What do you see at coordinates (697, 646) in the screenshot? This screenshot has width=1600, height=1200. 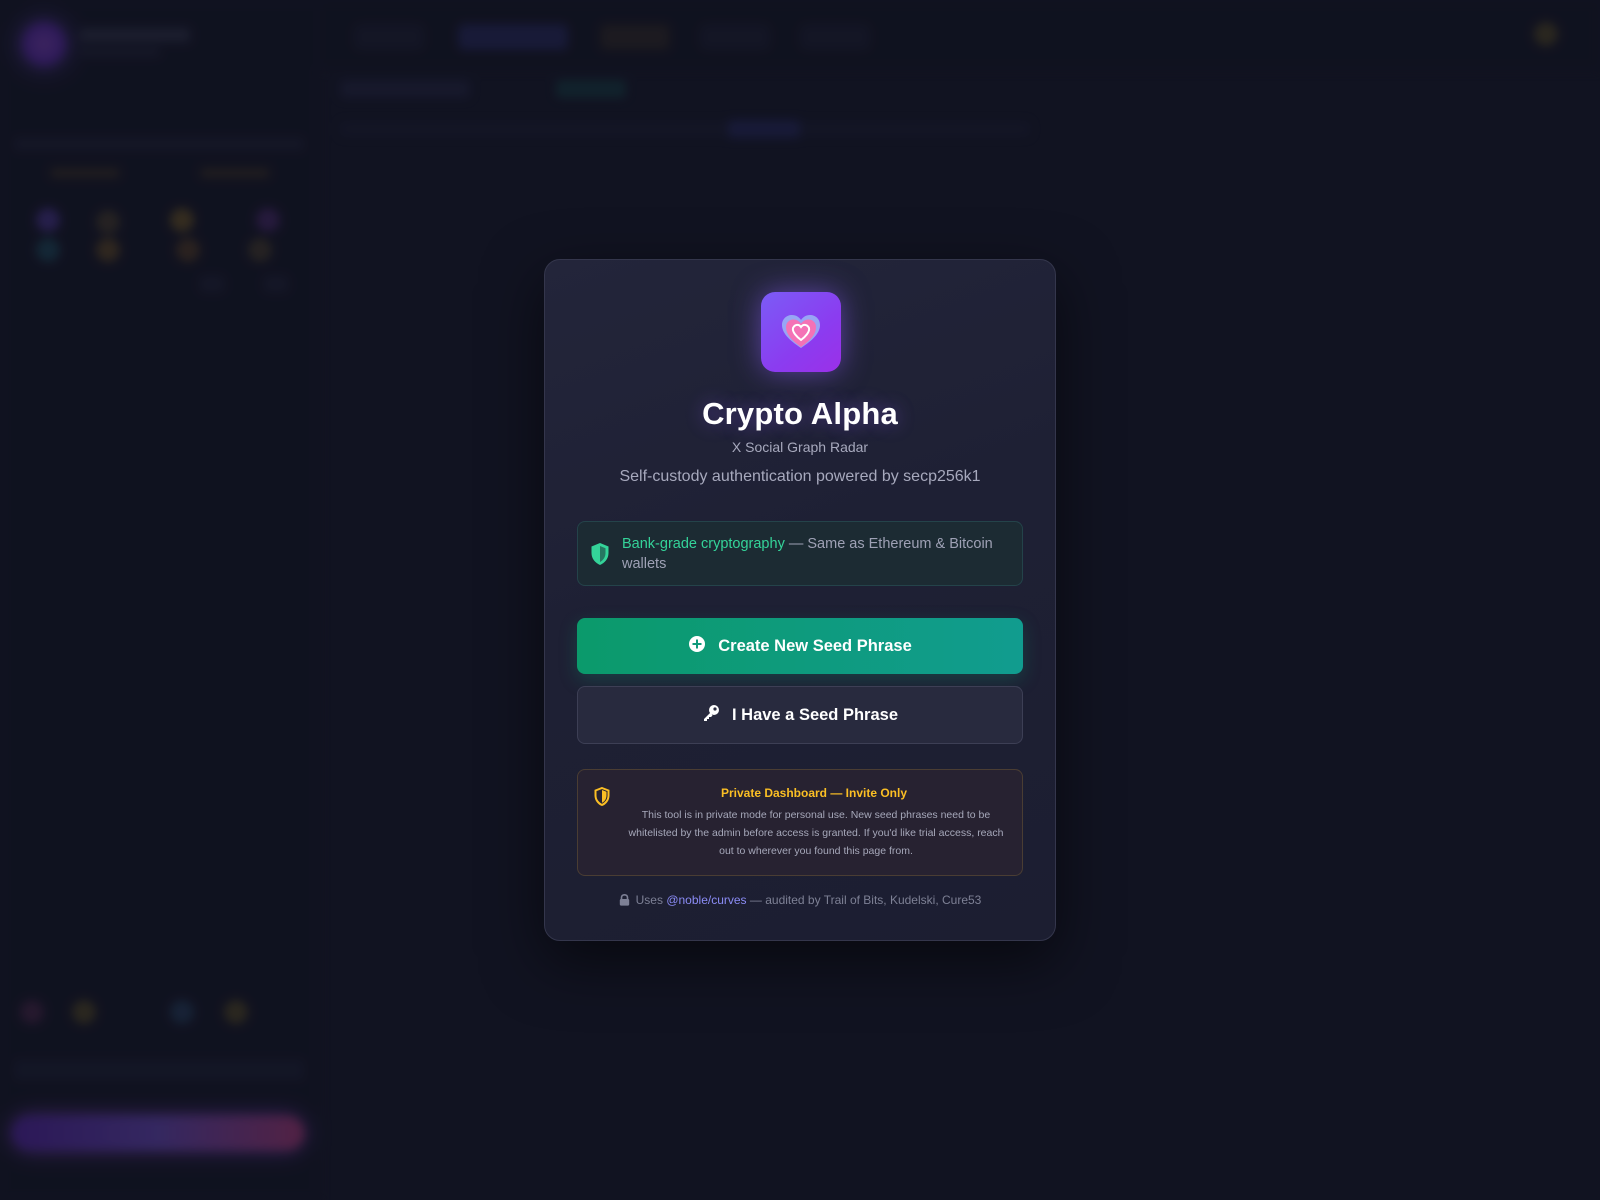 I see `plus-circle-icon` at bounding box center [697, 646].